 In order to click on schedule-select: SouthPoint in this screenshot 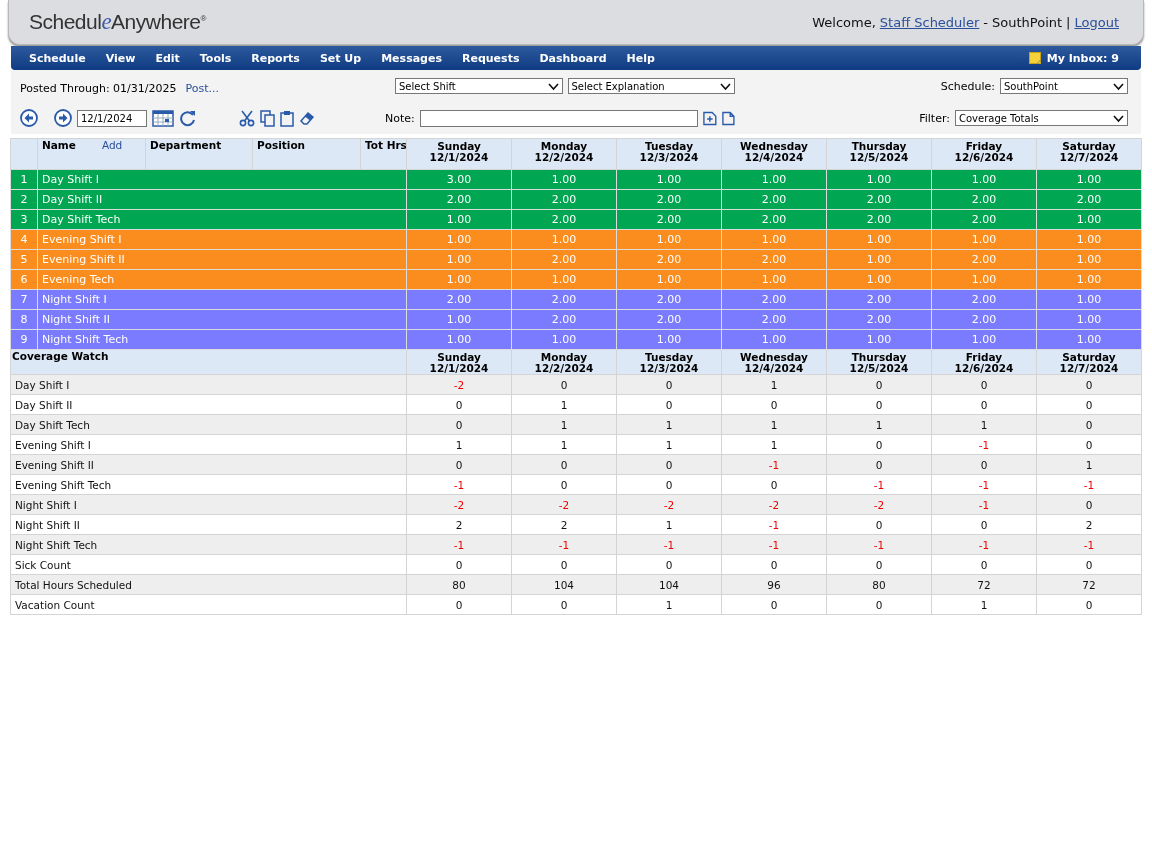, I will do `click(1064, 86)`.